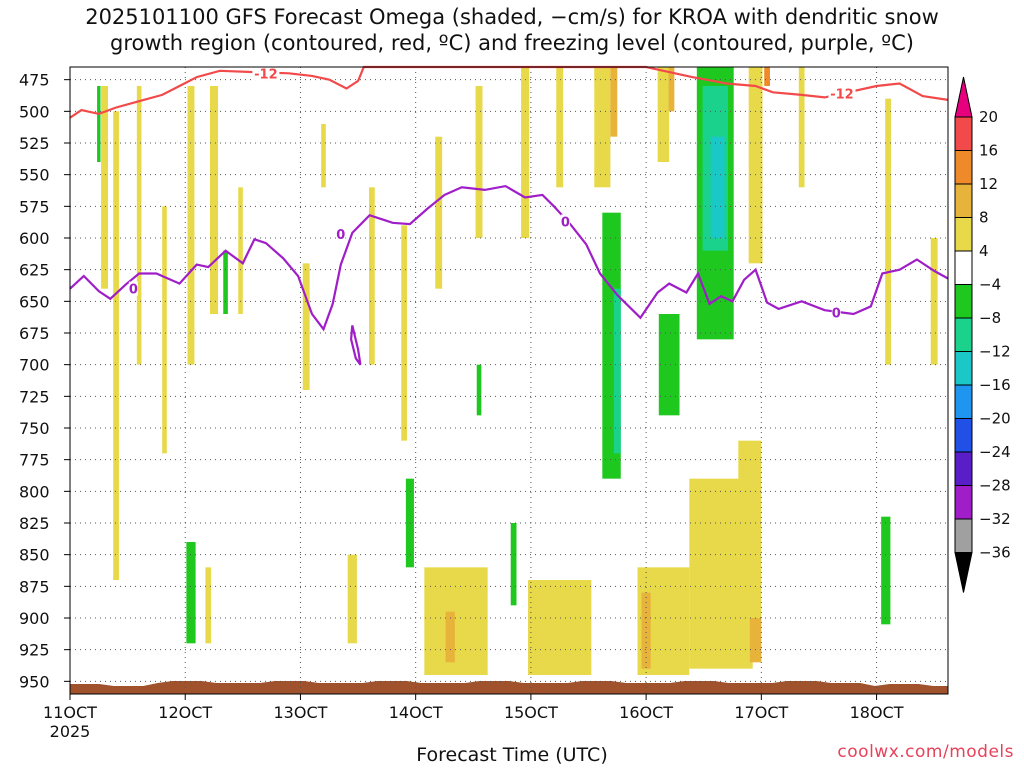  Describe the element at coordinates (34, 460) in the screenshot. I see `y-tick-label: 775` at that location.